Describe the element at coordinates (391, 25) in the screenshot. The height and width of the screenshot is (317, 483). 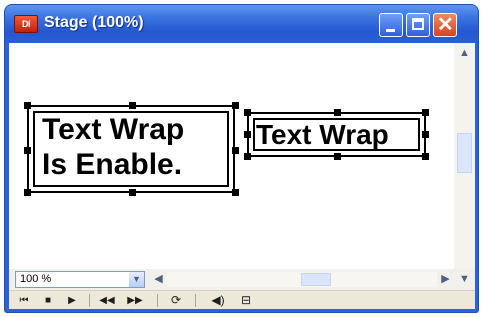
I see `minimize-button` at that location.